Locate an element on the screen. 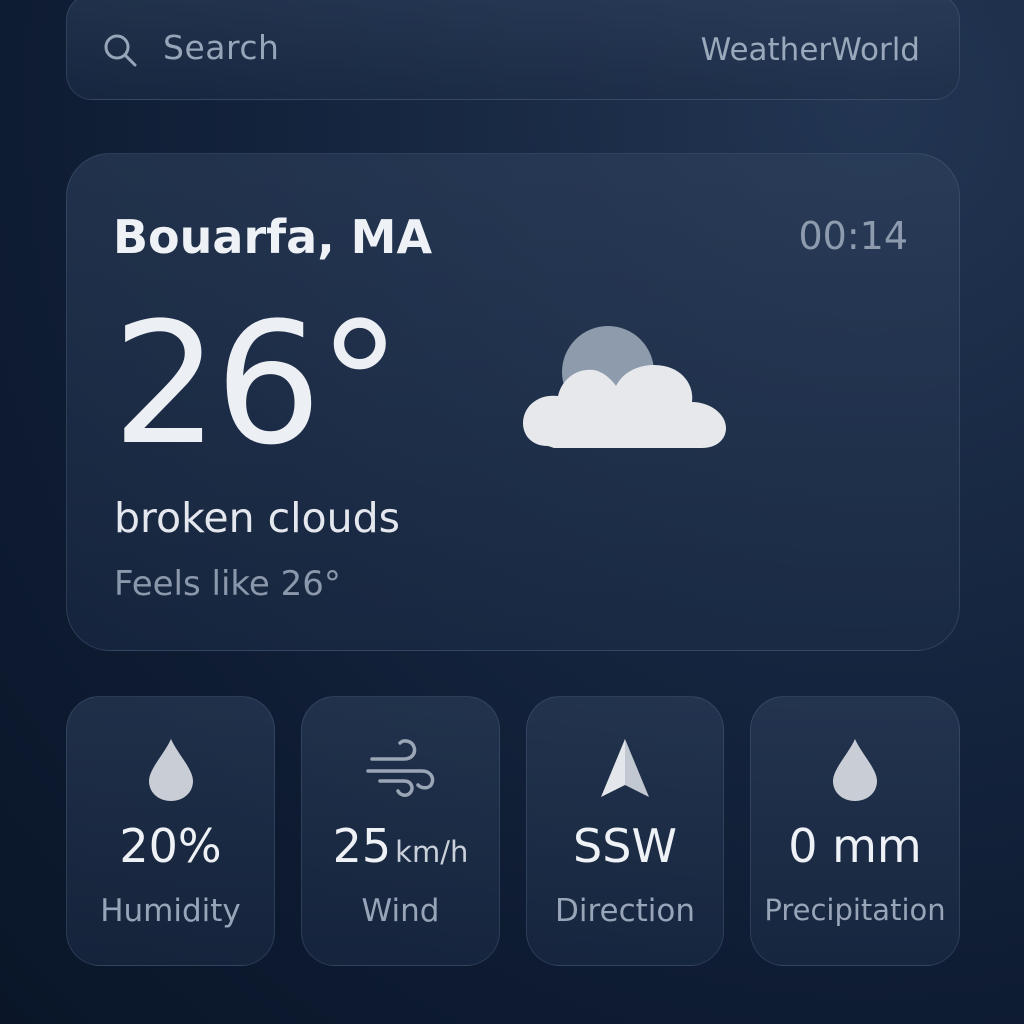  wind-label: Wind is located at coordinates (400, 911).